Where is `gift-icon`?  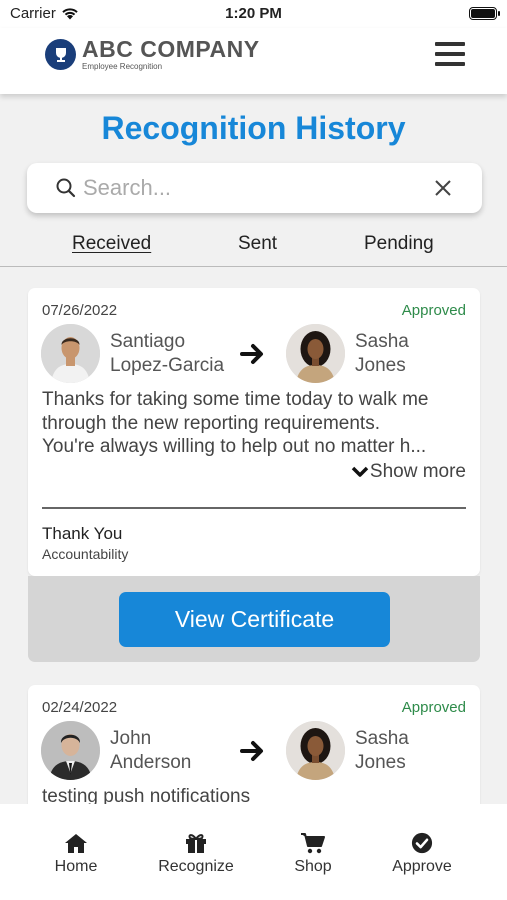 gift-icon is located at coordinates (196, 843).